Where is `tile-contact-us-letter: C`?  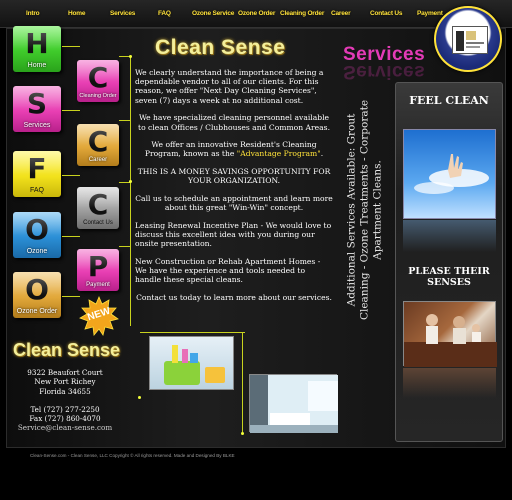
tile-contact-us-letter: C is located at coordinates (98, 204).